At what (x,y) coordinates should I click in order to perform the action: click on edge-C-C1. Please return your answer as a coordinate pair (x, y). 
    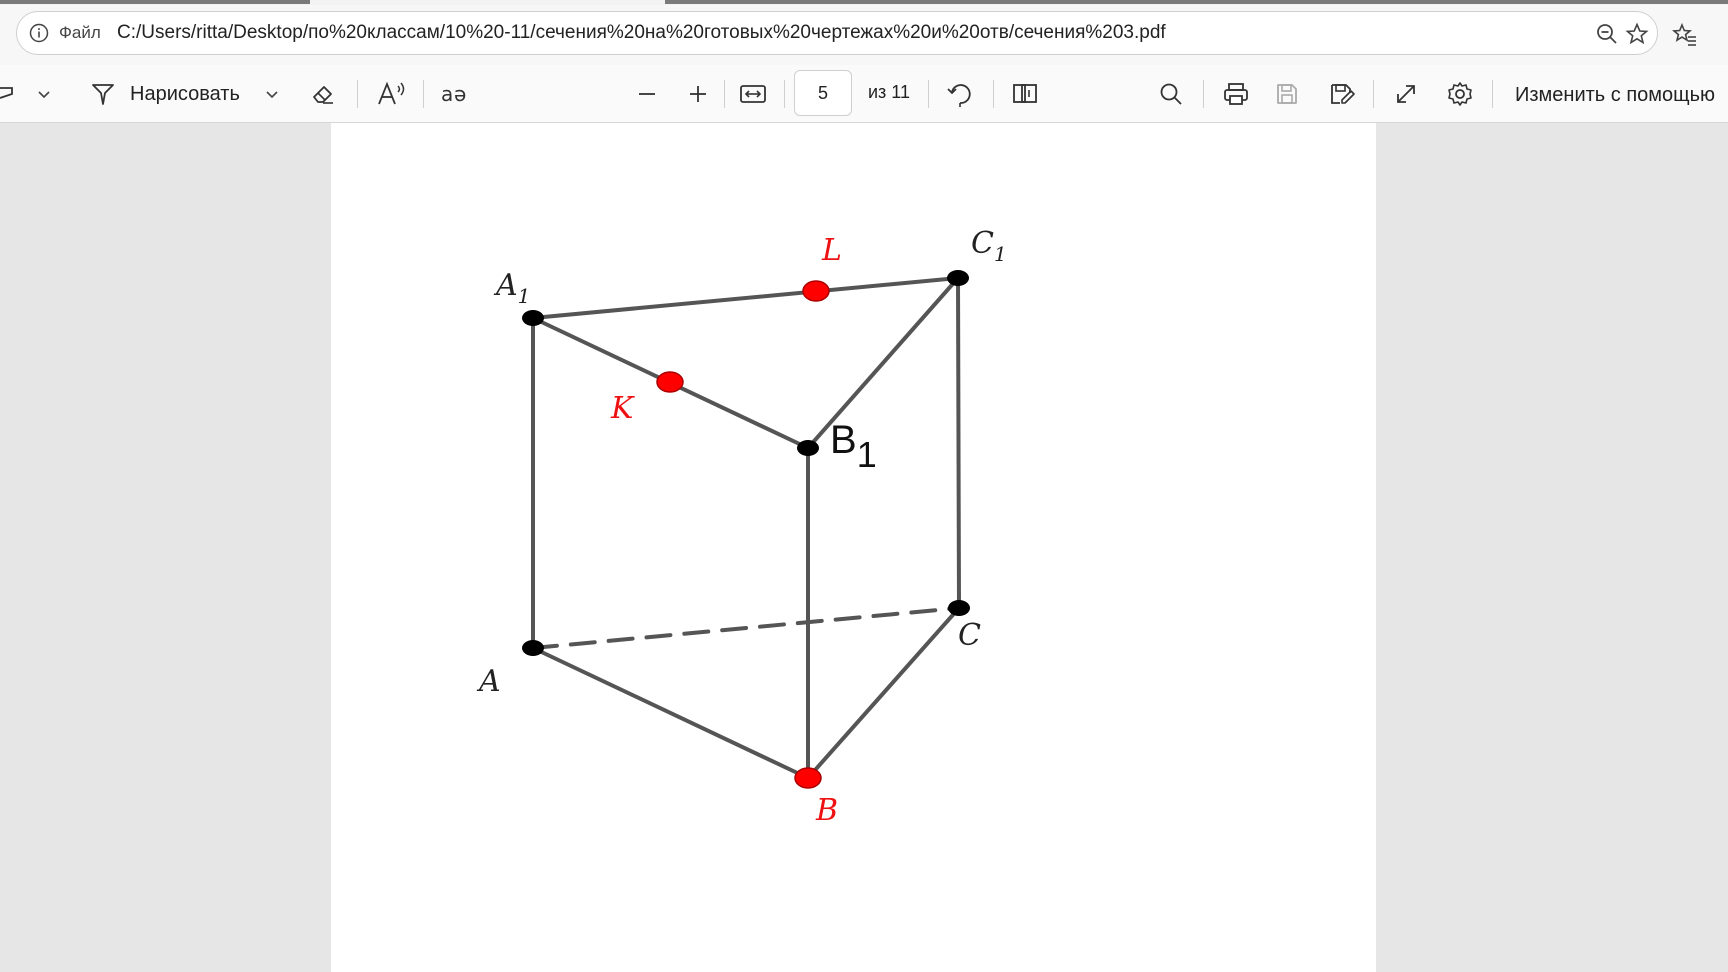
    Looking at the image, I should click on (958, 443).